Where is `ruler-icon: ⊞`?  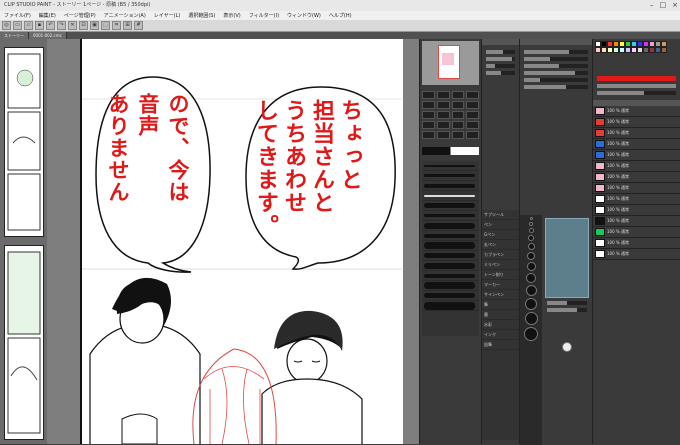
ruler-icon: ⊞ is located at coordinates (127, 25).